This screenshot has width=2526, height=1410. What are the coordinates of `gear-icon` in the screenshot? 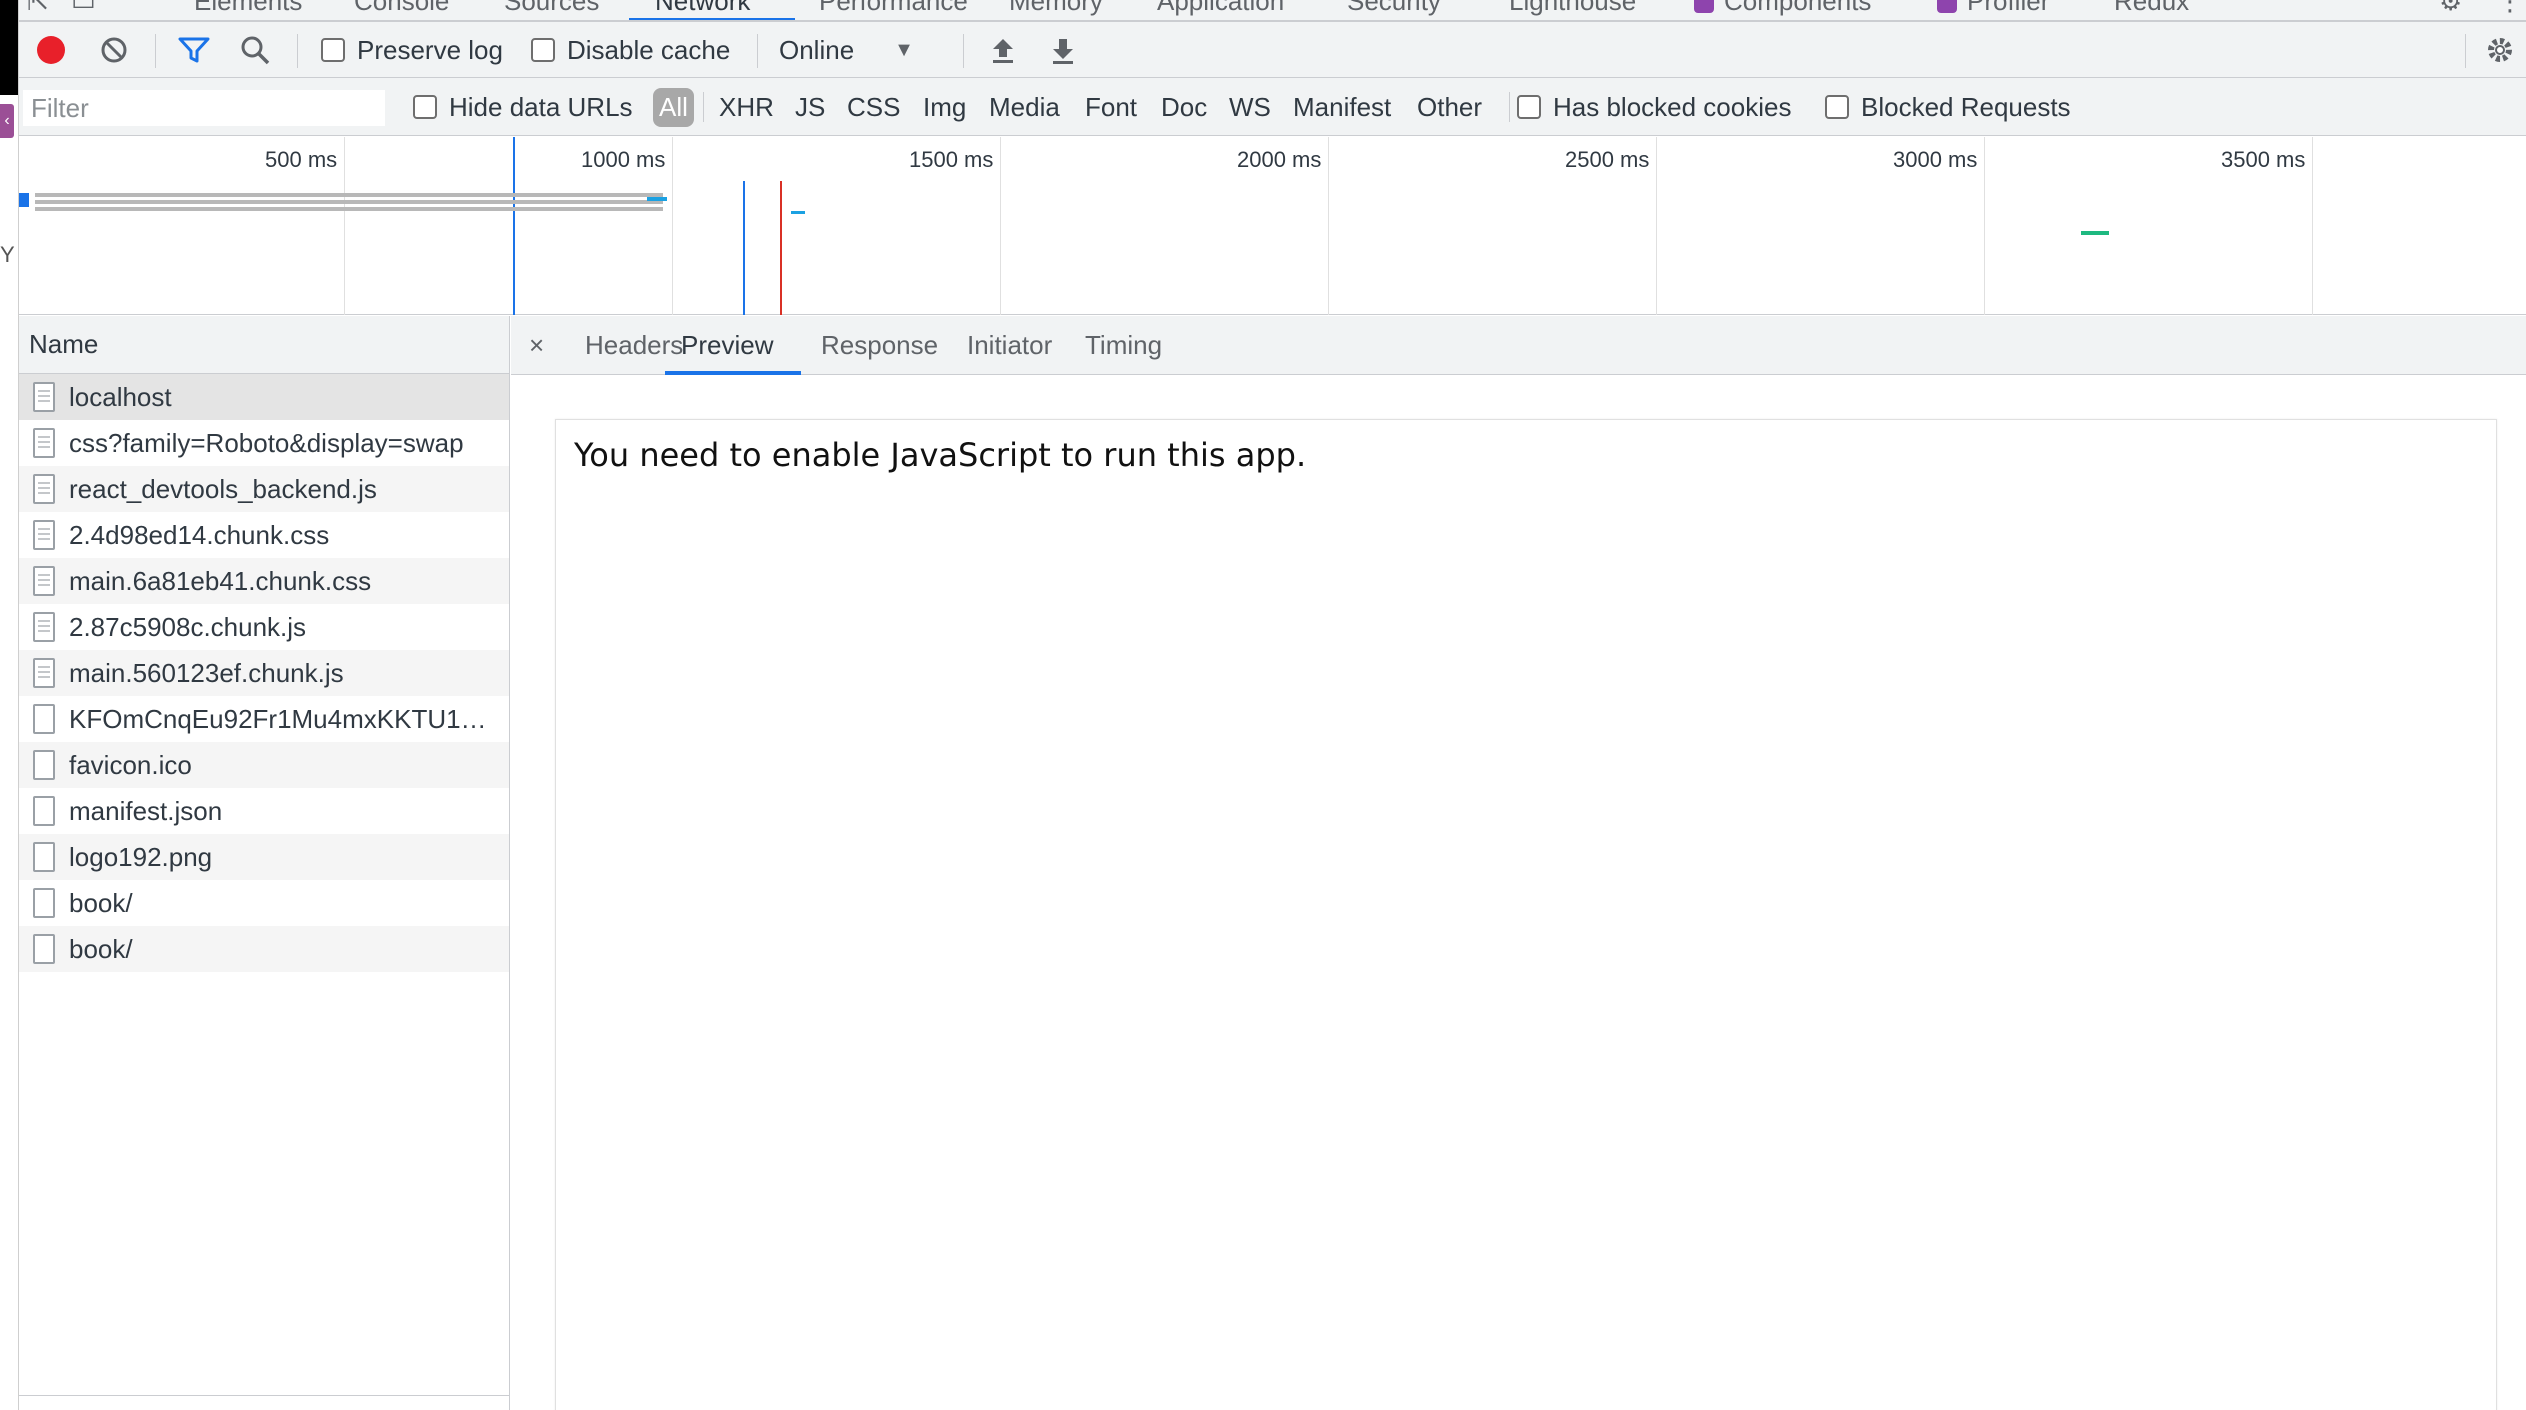 It's located at (2500, 50).